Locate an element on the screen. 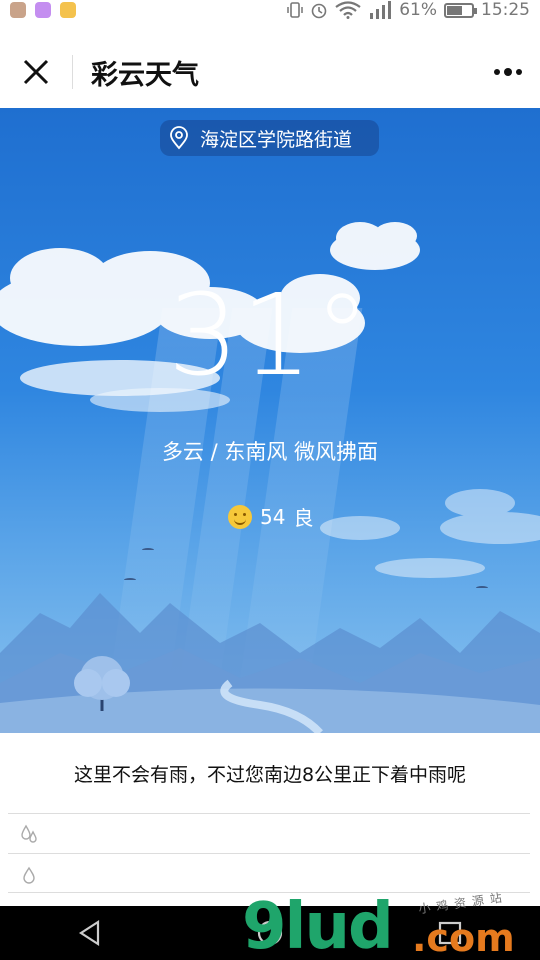 The image size is (540, 960). air-quality: 54 良 is located at coordinates (270, 516).